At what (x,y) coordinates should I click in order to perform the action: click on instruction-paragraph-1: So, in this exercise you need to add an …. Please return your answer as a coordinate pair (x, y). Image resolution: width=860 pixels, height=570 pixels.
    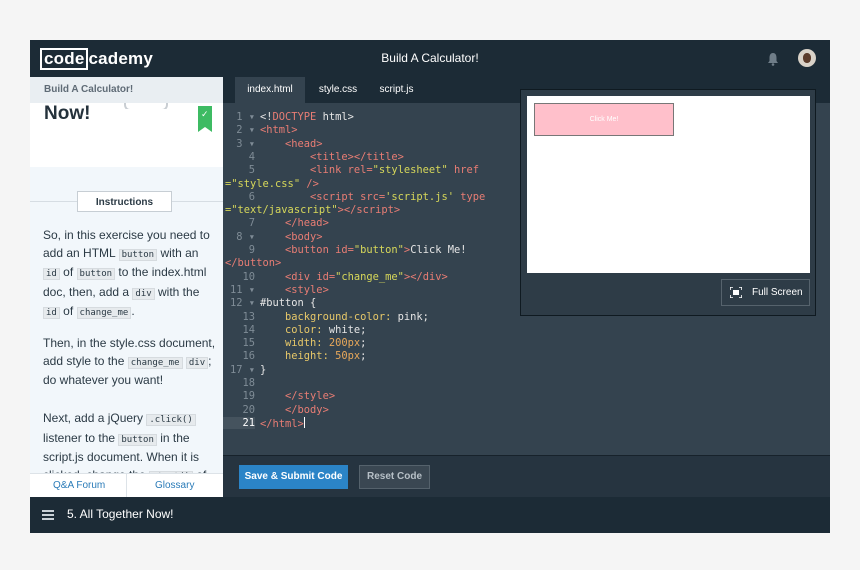
    Looking at the image, I should click on (126, 273).